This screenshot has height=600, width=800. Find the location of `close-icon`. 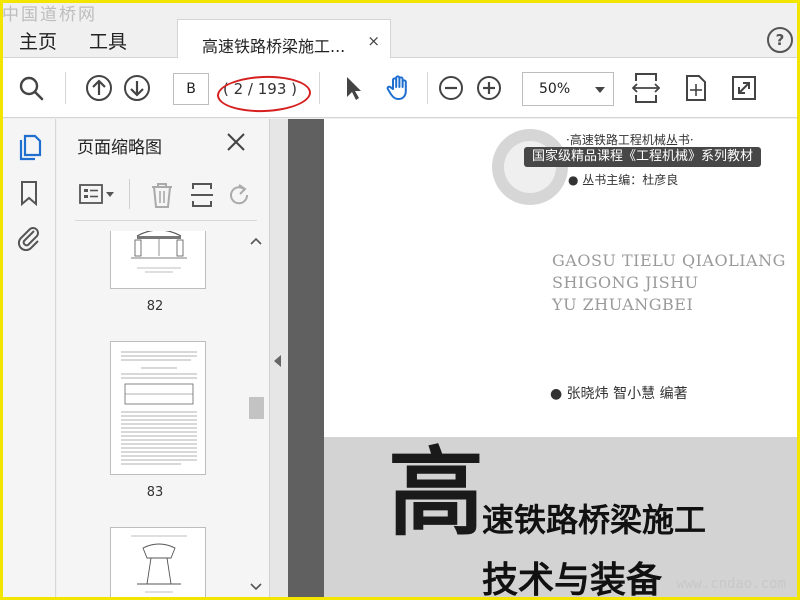

close-icon is located at coordinates (236, 142).